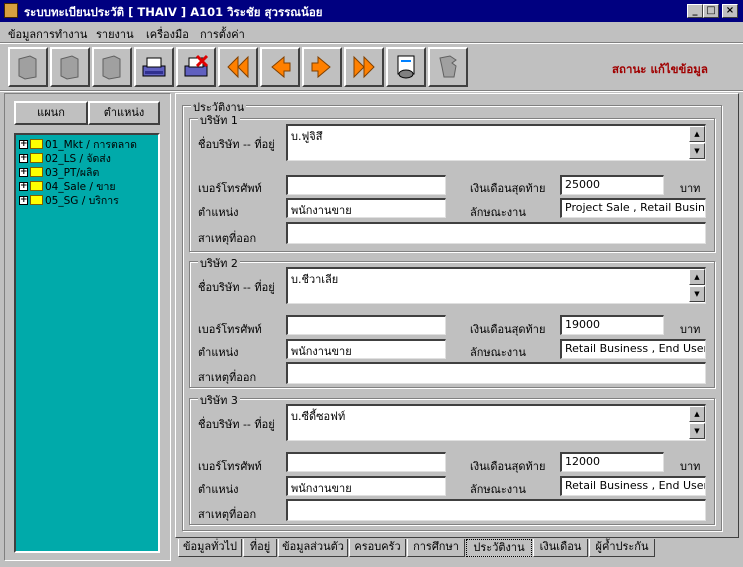 This screenshot has width=743, height=567. Describe the element at coordinates (210, 548) in the screenshot. I see `tab-general: ข้อมูลทั่วไป` at that location.